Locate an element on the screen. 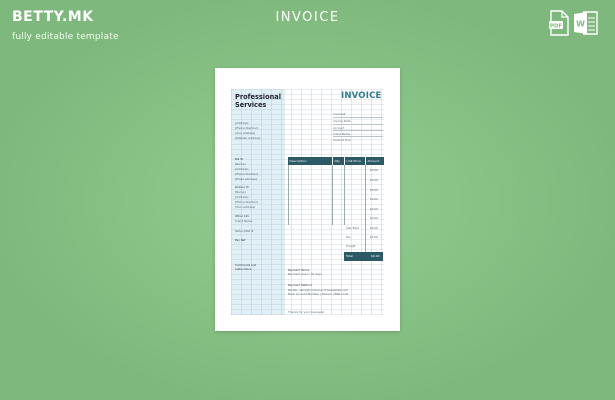 This screenshot has width=615, height=400. payment-method-text: Bank Account Number | Branch | BSB Code is located at coordinates (318, 294).